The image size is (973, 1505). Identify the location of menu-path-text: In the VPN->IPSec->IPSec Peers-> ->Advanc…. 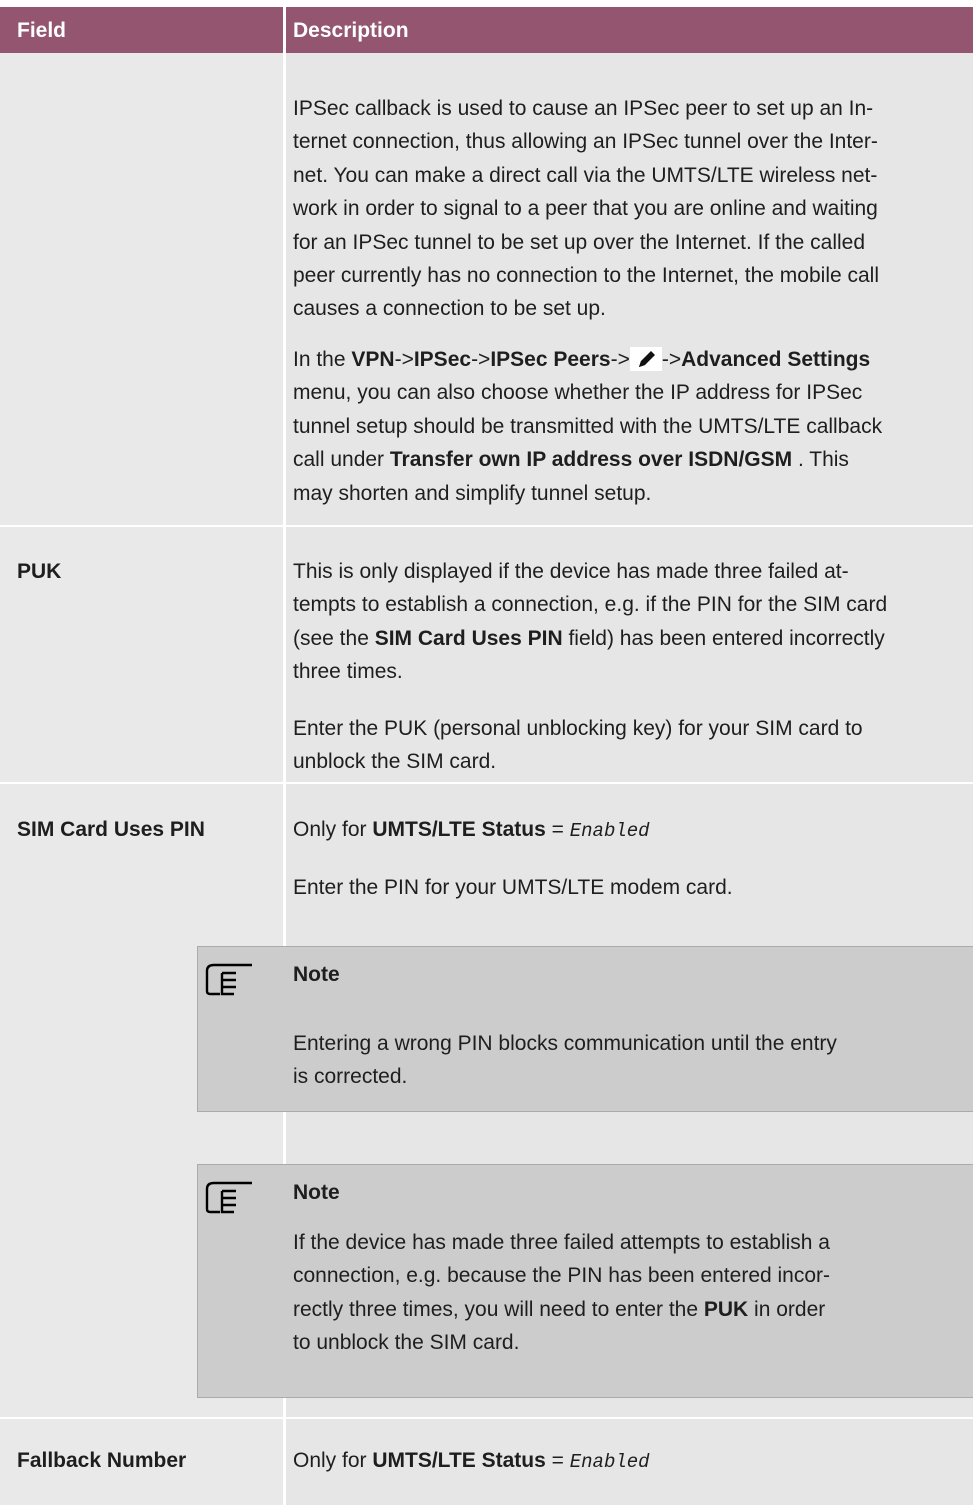
(587, 426).